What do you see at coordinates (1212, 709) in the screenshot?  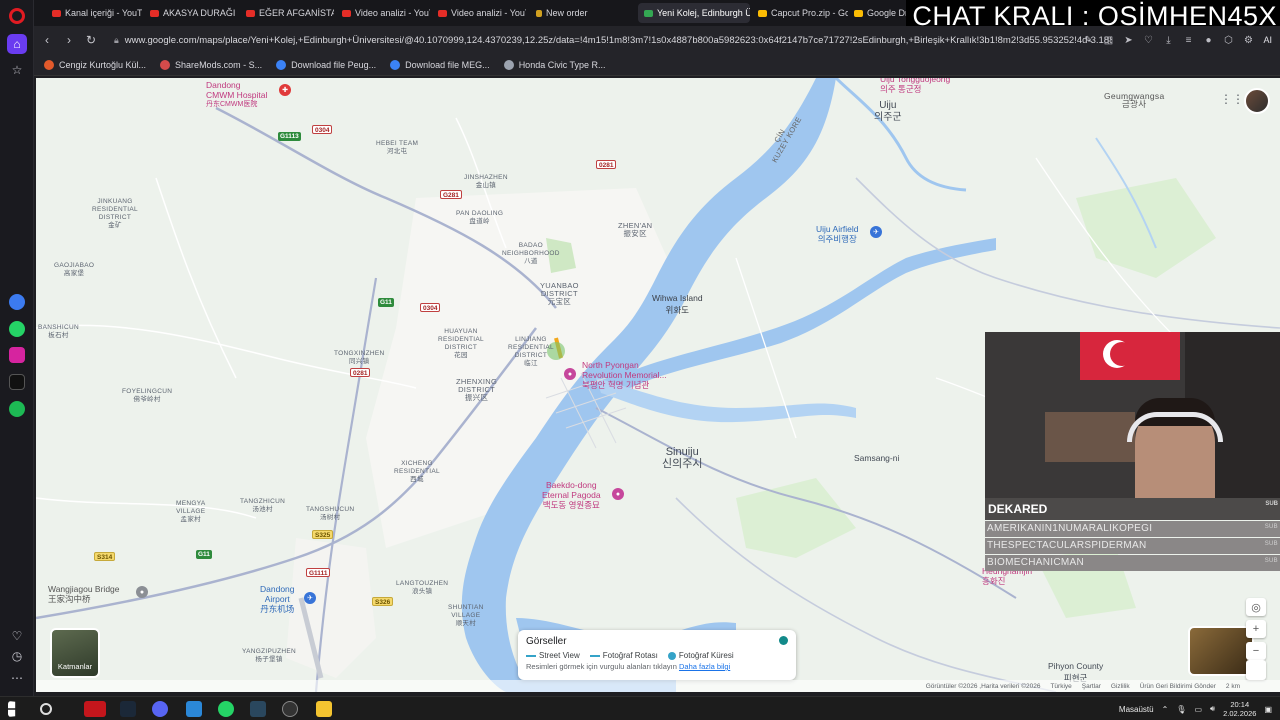 I see `volume-icon: 🔊︎` at bounding box center [1212, 709].